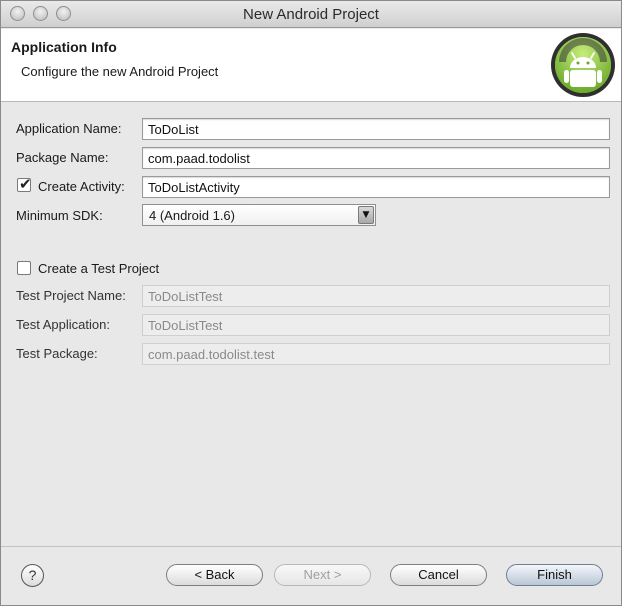  Describe the element at coordinates (376, 158) in the screenshot. I see `package-name-input` at that location.